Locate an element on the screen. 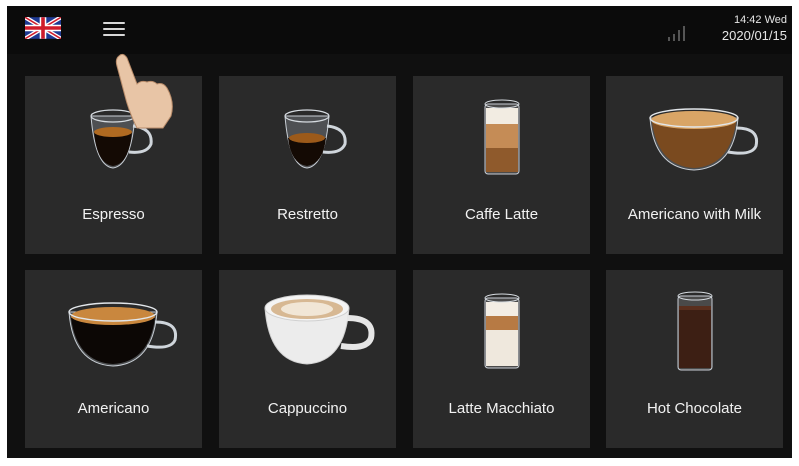 The width and height of the screenshot is (799, 466). signal-strength-icon is located at coordinates (676, 33).